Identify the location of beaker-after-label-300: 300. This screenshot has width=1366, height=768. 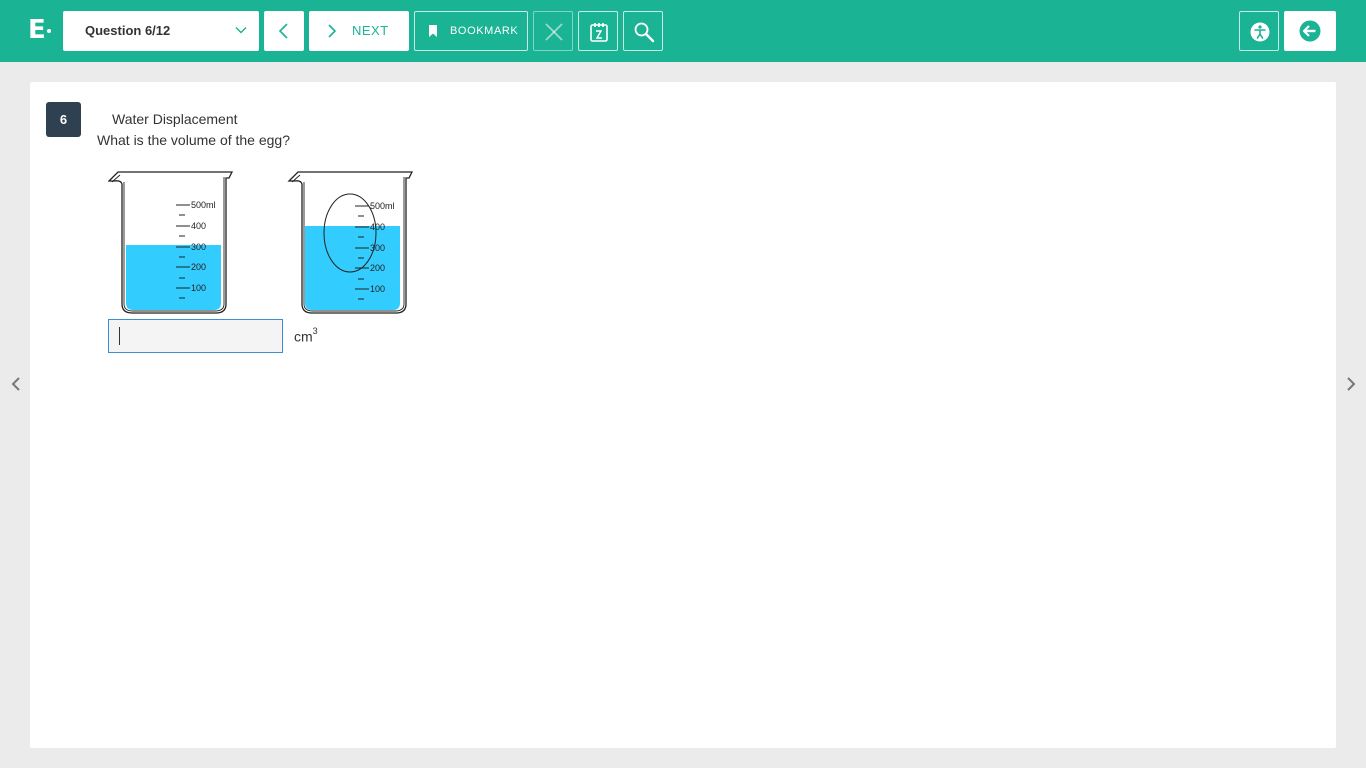
(377, 248).